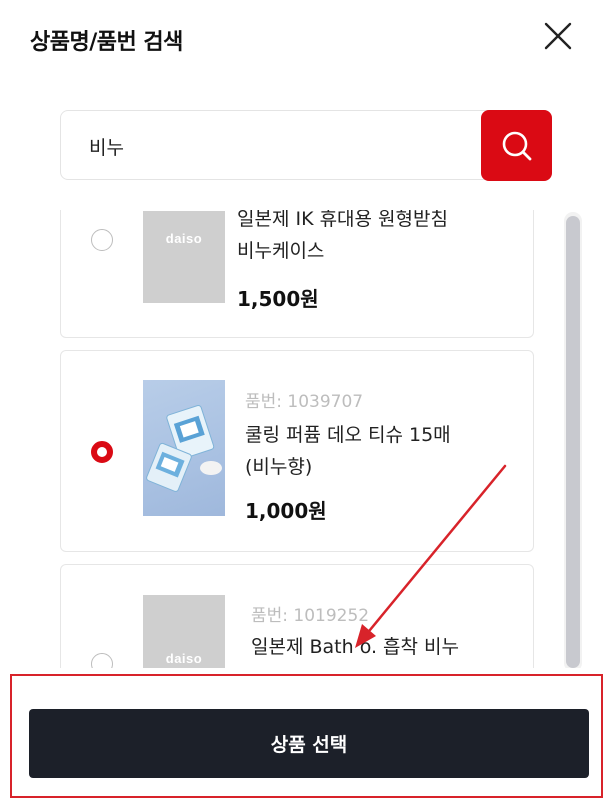 This screenshot has width=614, height=805. I want to click on product-name-line1: 일본제 Bath o. 흡착 비누, so click(355, 647).